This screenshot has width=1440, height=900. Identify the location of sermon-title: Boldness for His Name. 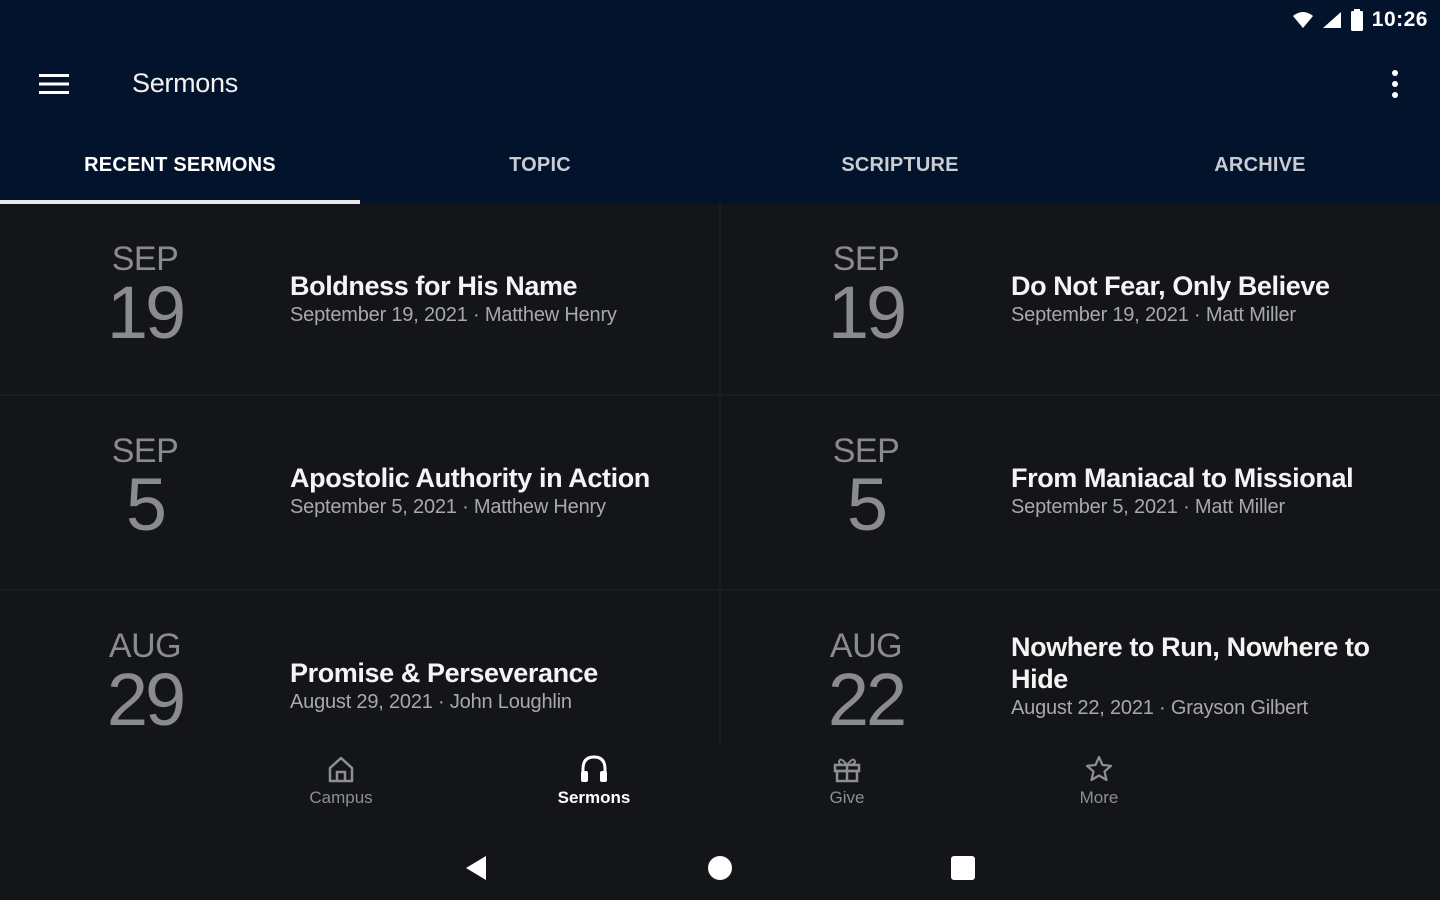
(434, 286).